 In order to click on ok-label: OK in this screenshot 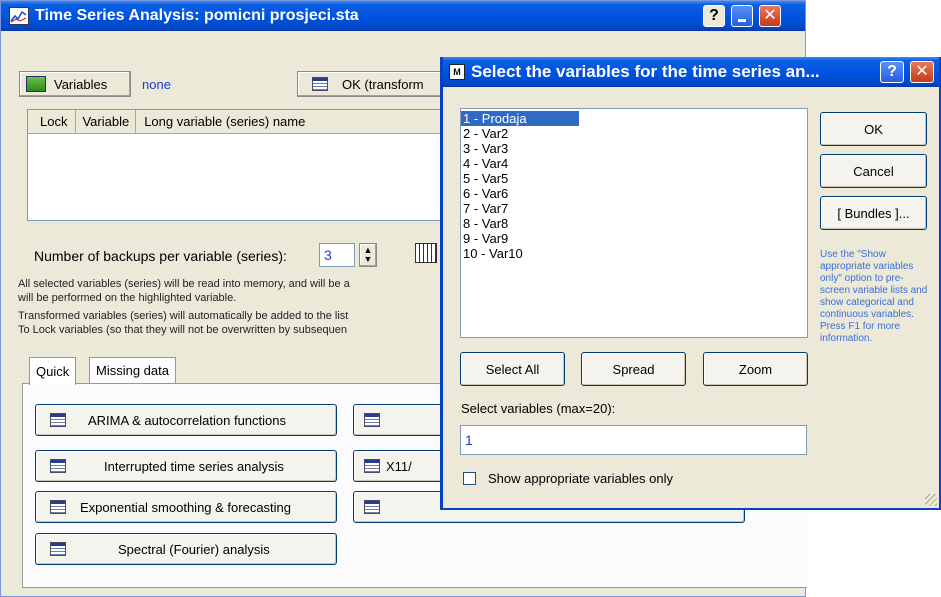, I will do `click(873, 129)`.